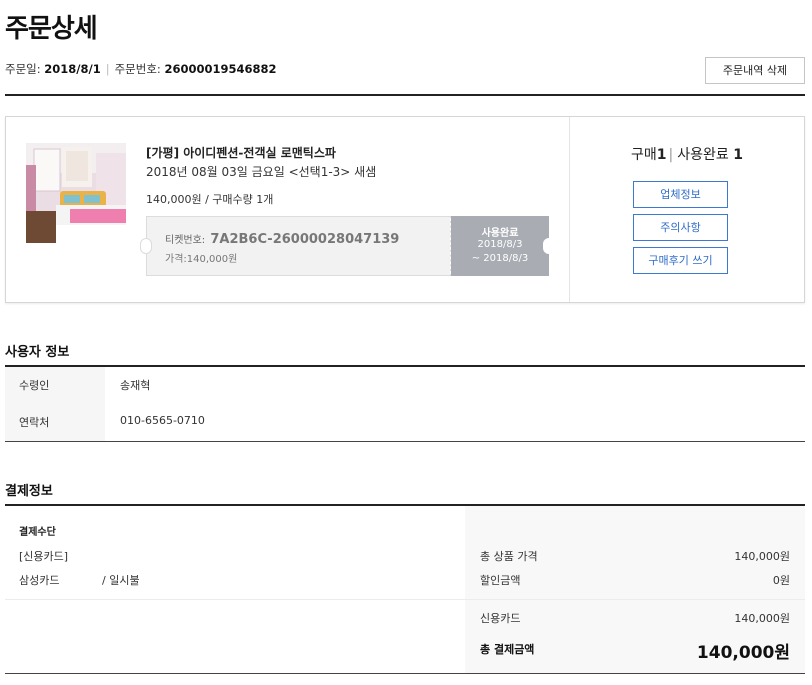  What do you see at coordinates (500, 618) in the screenshot?
I see `credit-card-label: 신용카드` at bounding box center [500, 618].